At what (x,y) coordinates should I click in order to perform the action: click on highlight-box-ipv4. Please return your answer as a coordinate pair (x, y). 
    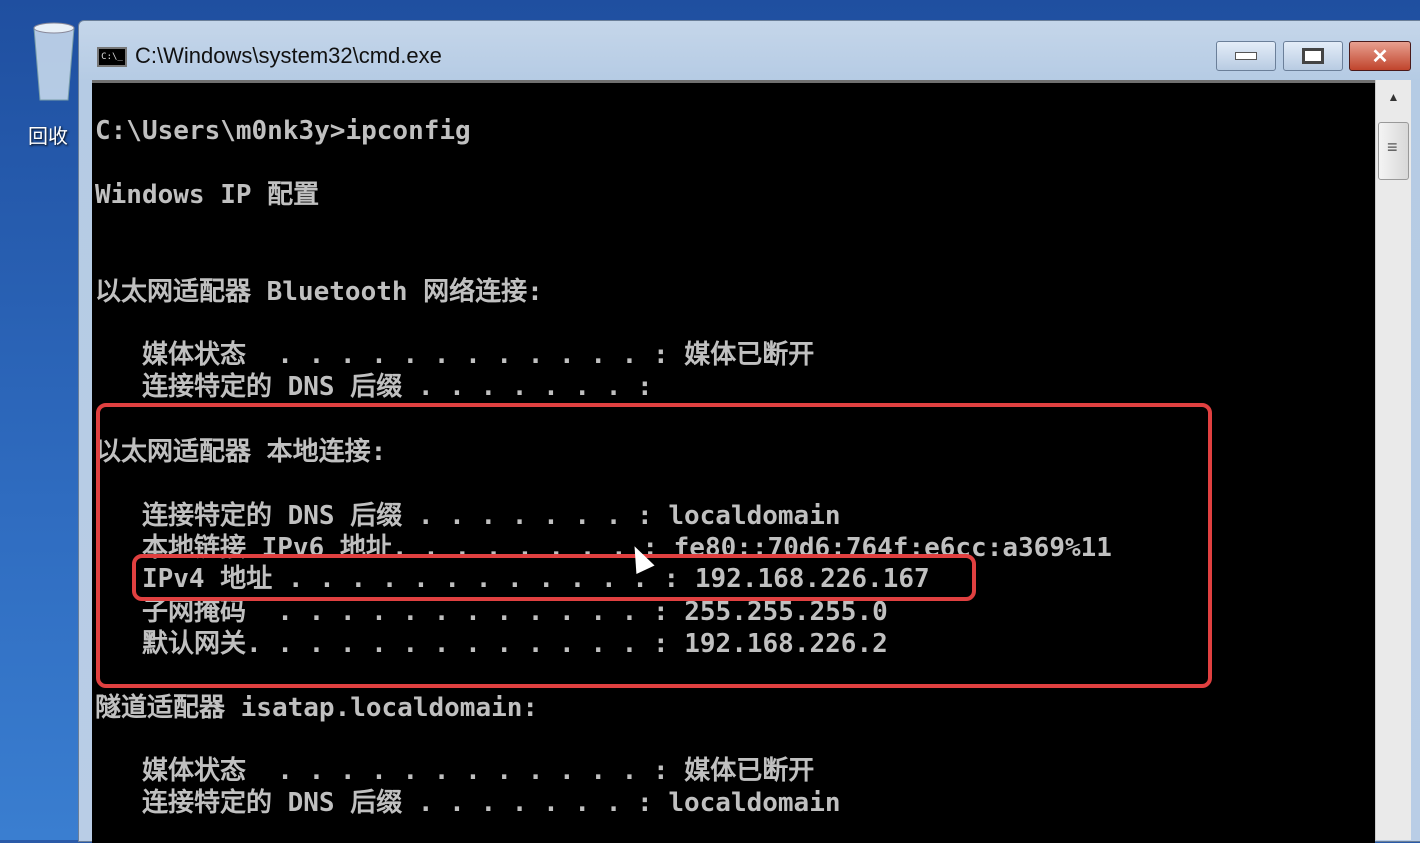
    Looking at the image, I should click on (554, 577).